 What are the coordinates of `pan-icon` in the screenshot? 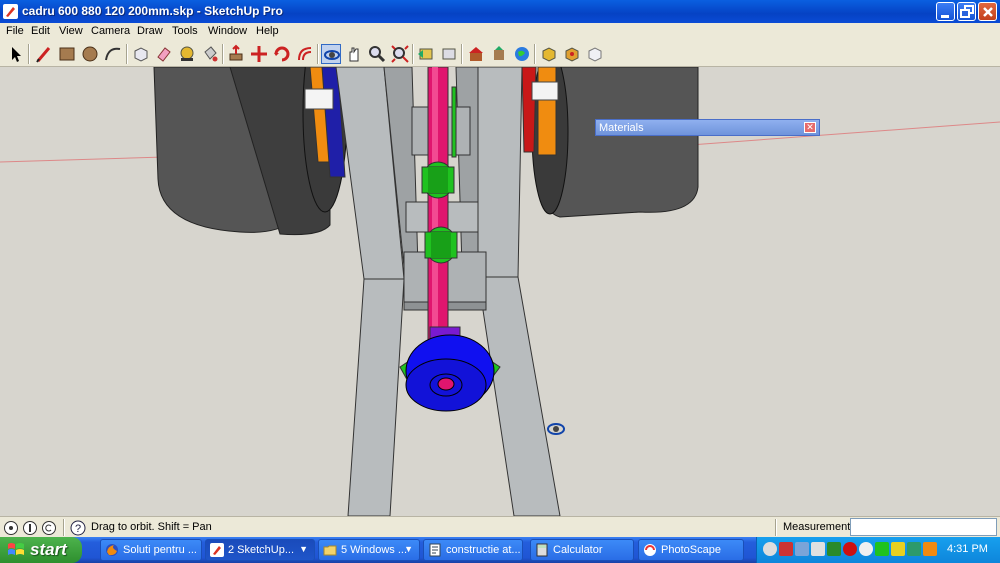 It's located at (354, 54).